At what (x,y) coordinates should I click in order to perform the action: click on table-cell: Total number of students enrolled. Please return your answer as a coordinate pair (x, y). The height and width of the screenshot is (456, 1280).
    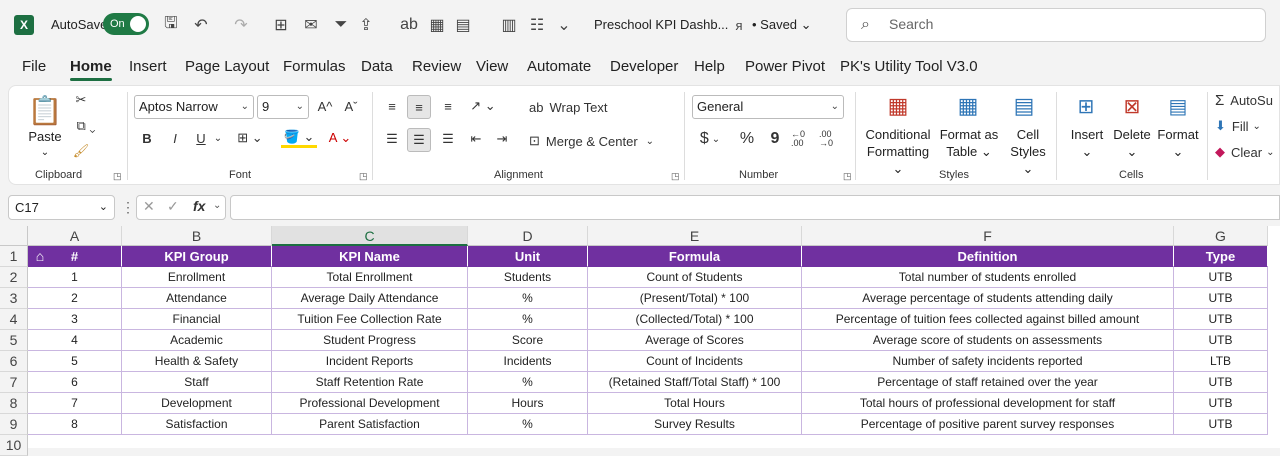
    Looking at the image, I should click on (988, 277).